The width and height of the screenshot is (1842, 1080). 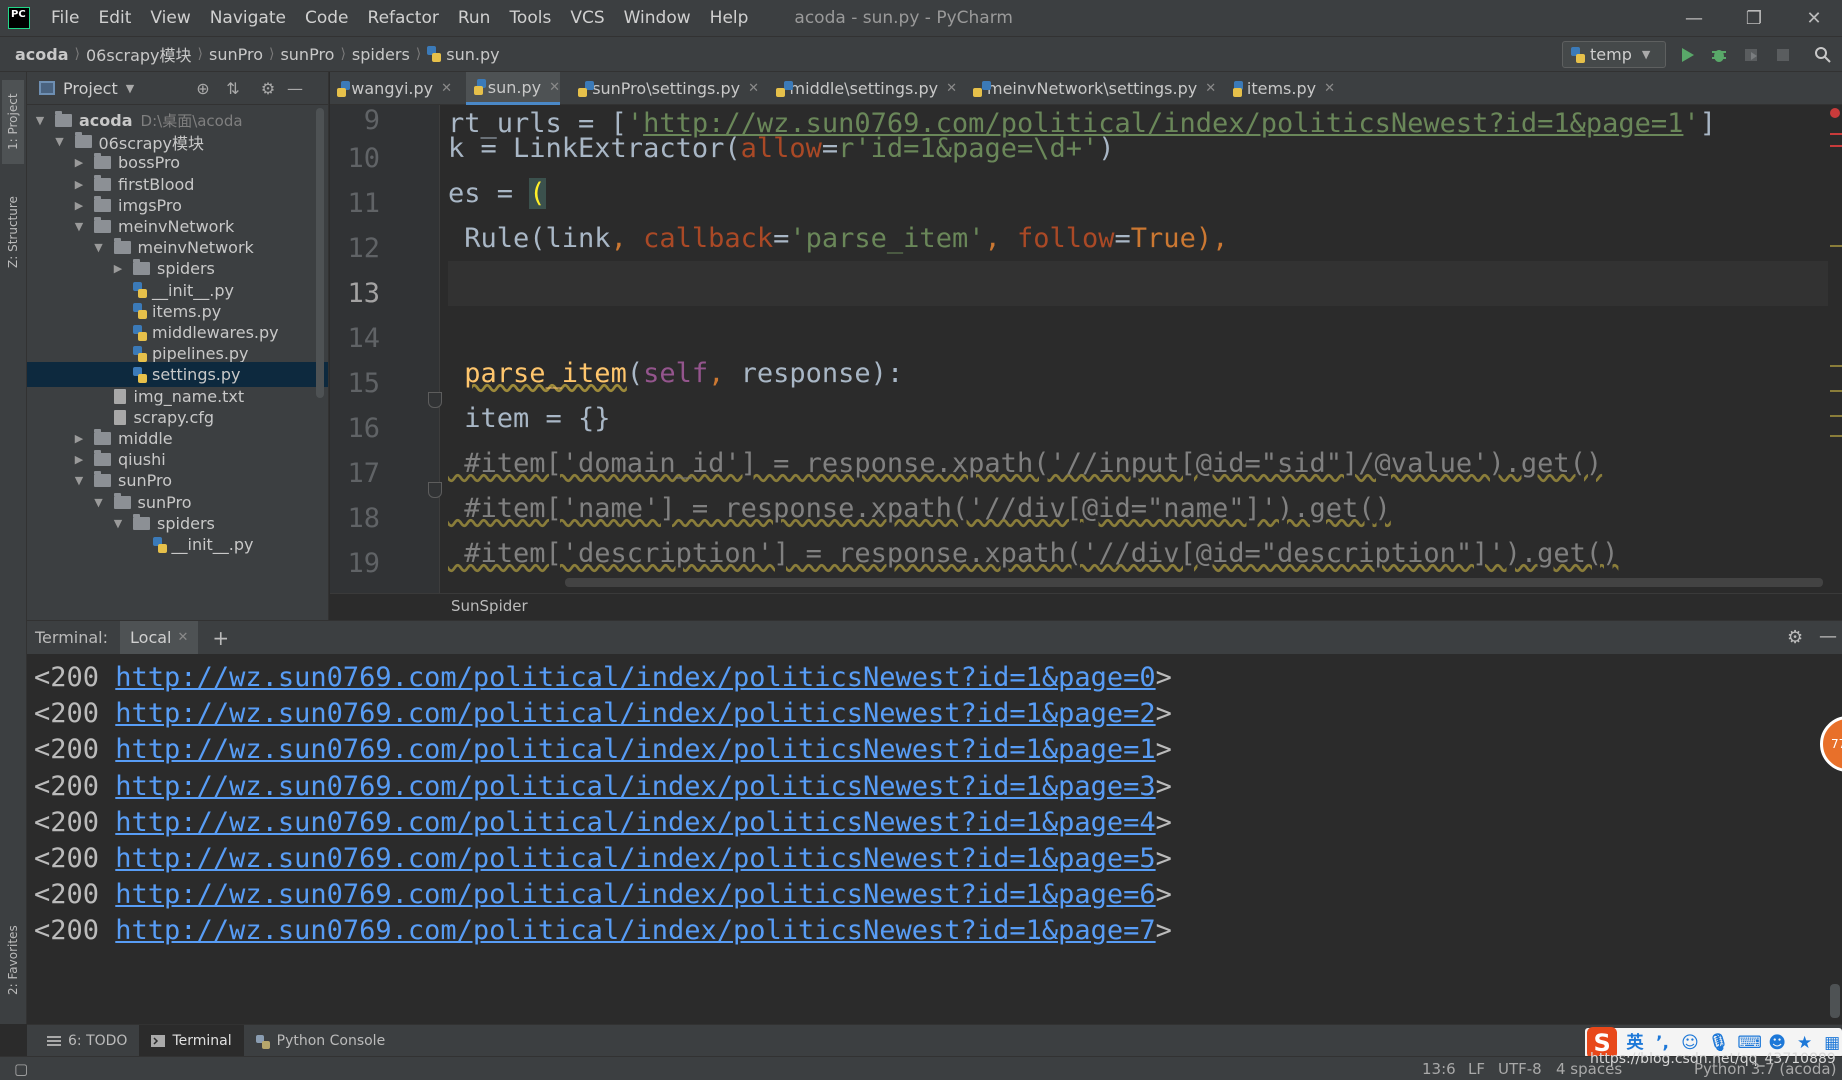 What do you see at coordinates (1765, 1069) in the screenshot?
I see `python-interpreter: Python 3.7 (acoda)` at bounding box center [1765, 1069].